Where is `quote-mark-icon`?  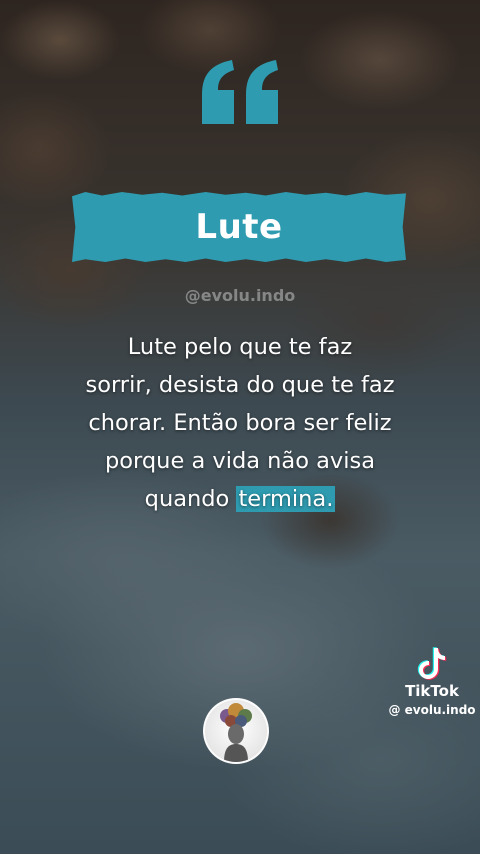
quote-mark-icon is located at coordinates (240, 94).